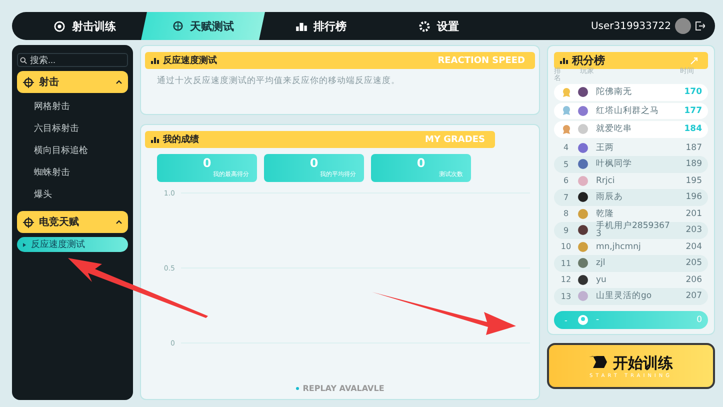 The image size is (723, 407). I want to click on search-icon, so click(23, 60).